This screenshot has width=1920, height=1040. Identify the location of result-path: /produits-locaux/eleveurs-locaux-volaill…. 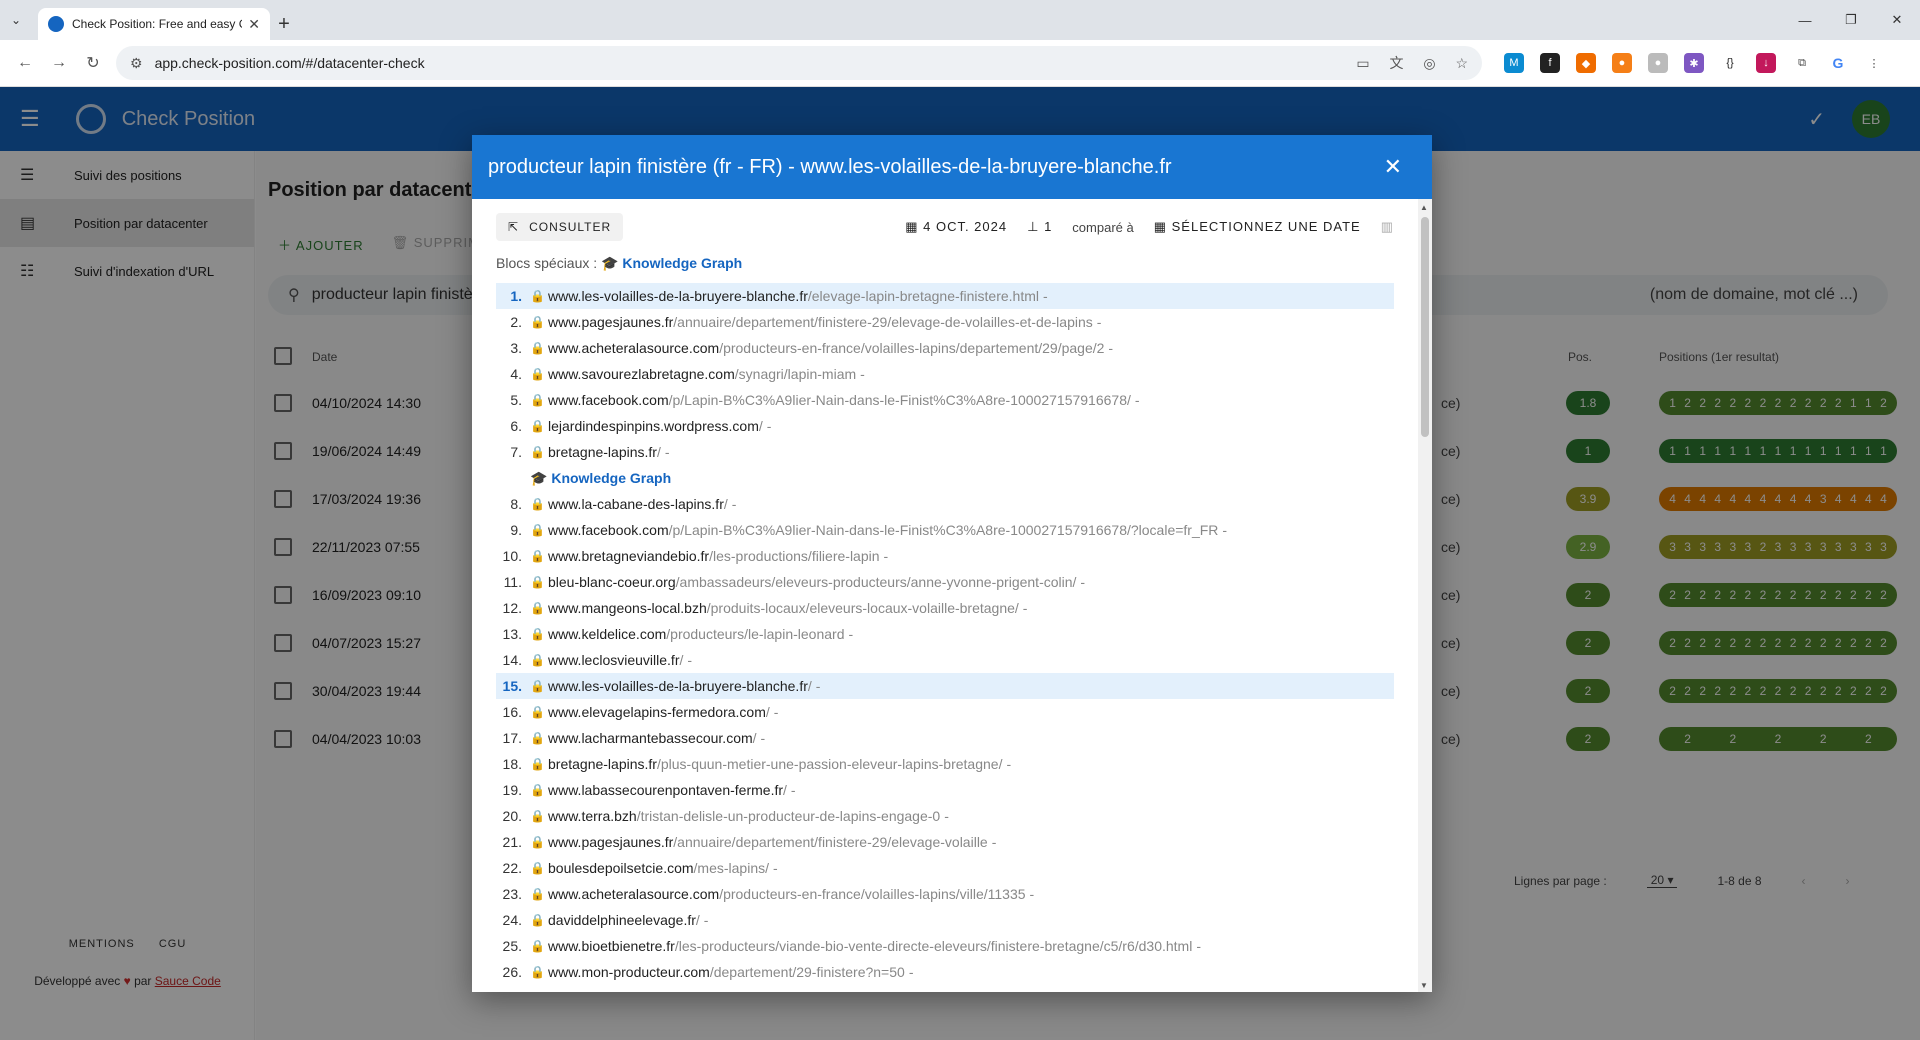
(863, 608).